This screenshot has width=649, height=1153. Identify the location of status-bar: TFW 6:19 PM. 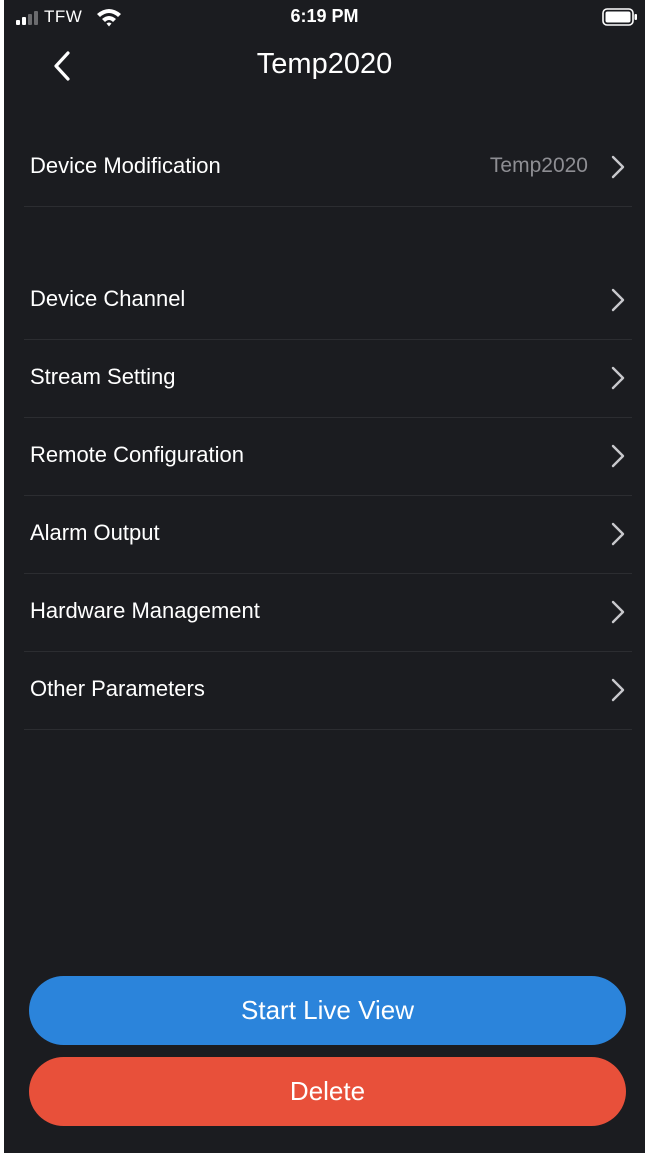
(324, 17).